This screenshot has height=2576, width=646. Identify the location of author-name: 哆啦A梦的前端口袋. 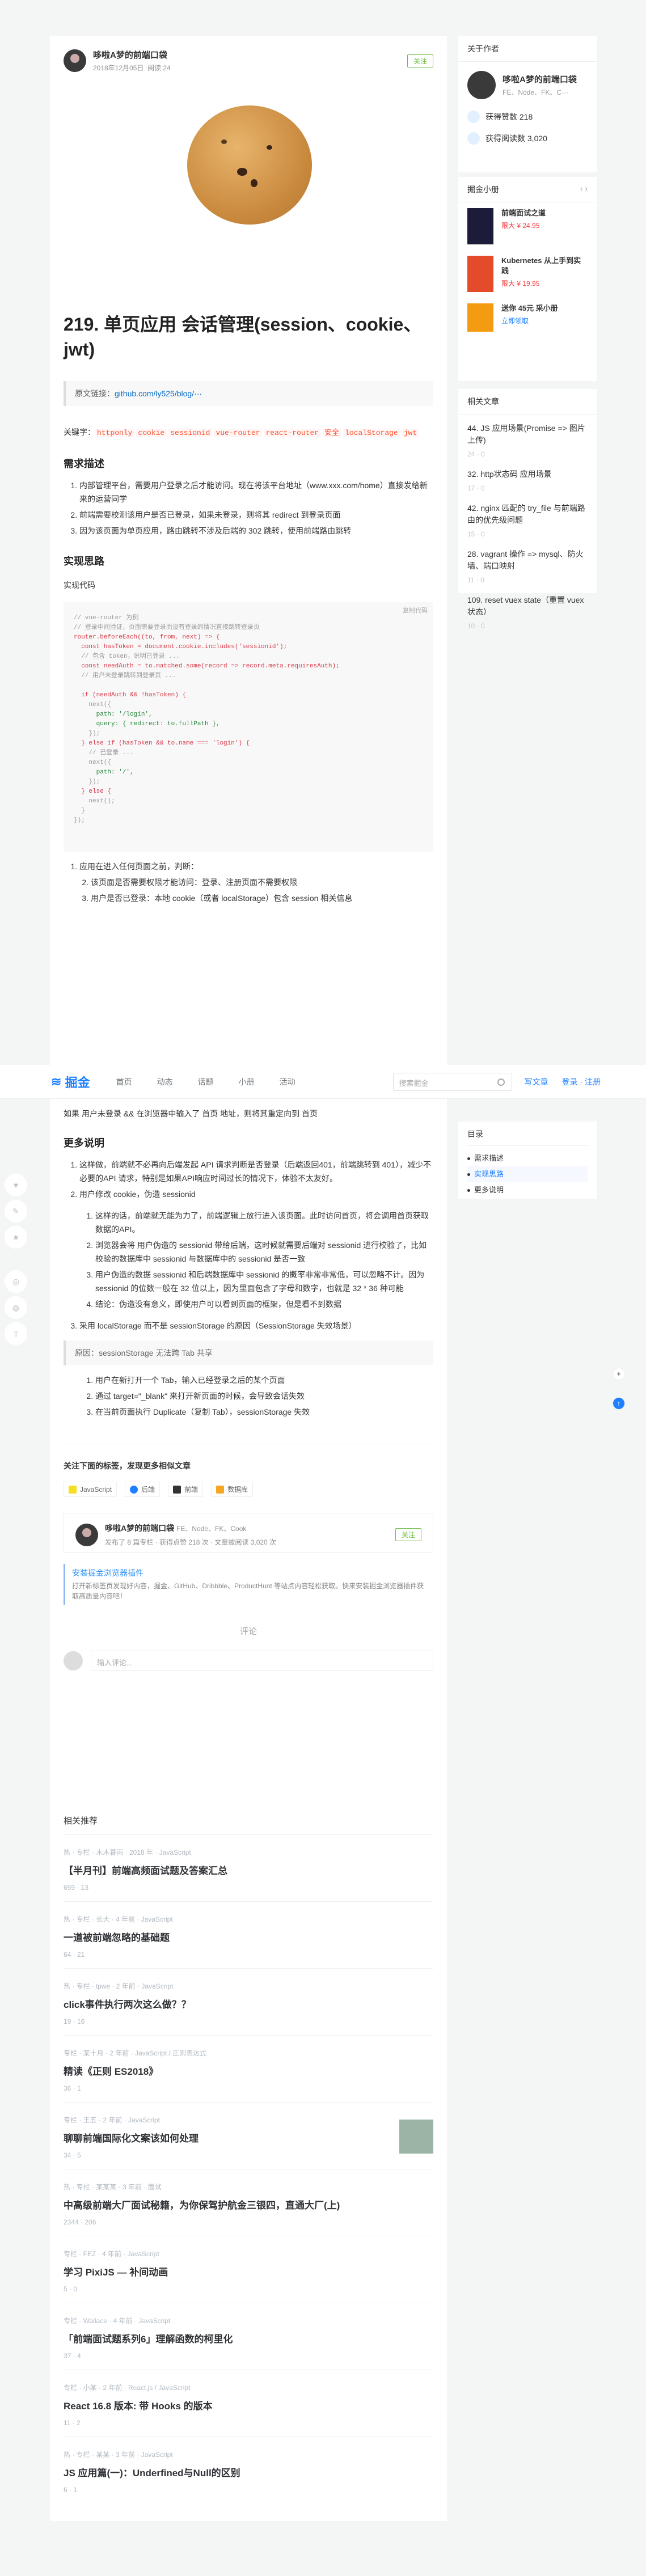
(132, 55).